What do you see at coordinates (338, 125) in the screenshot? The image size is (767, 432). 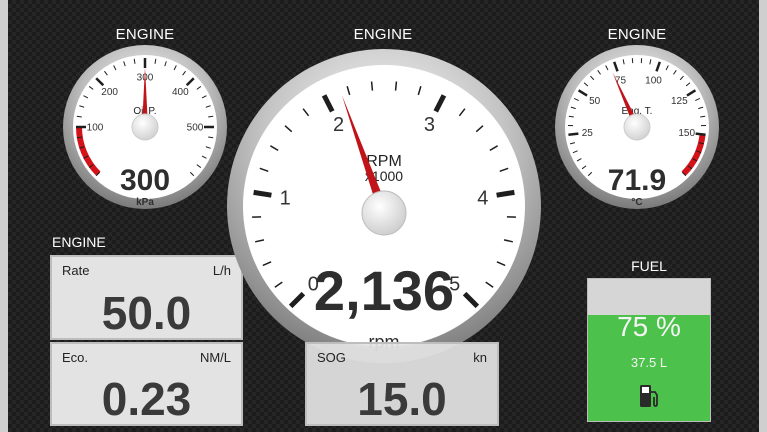 I see `rpm-tick-label: 2` at bounding box center [338, 125].